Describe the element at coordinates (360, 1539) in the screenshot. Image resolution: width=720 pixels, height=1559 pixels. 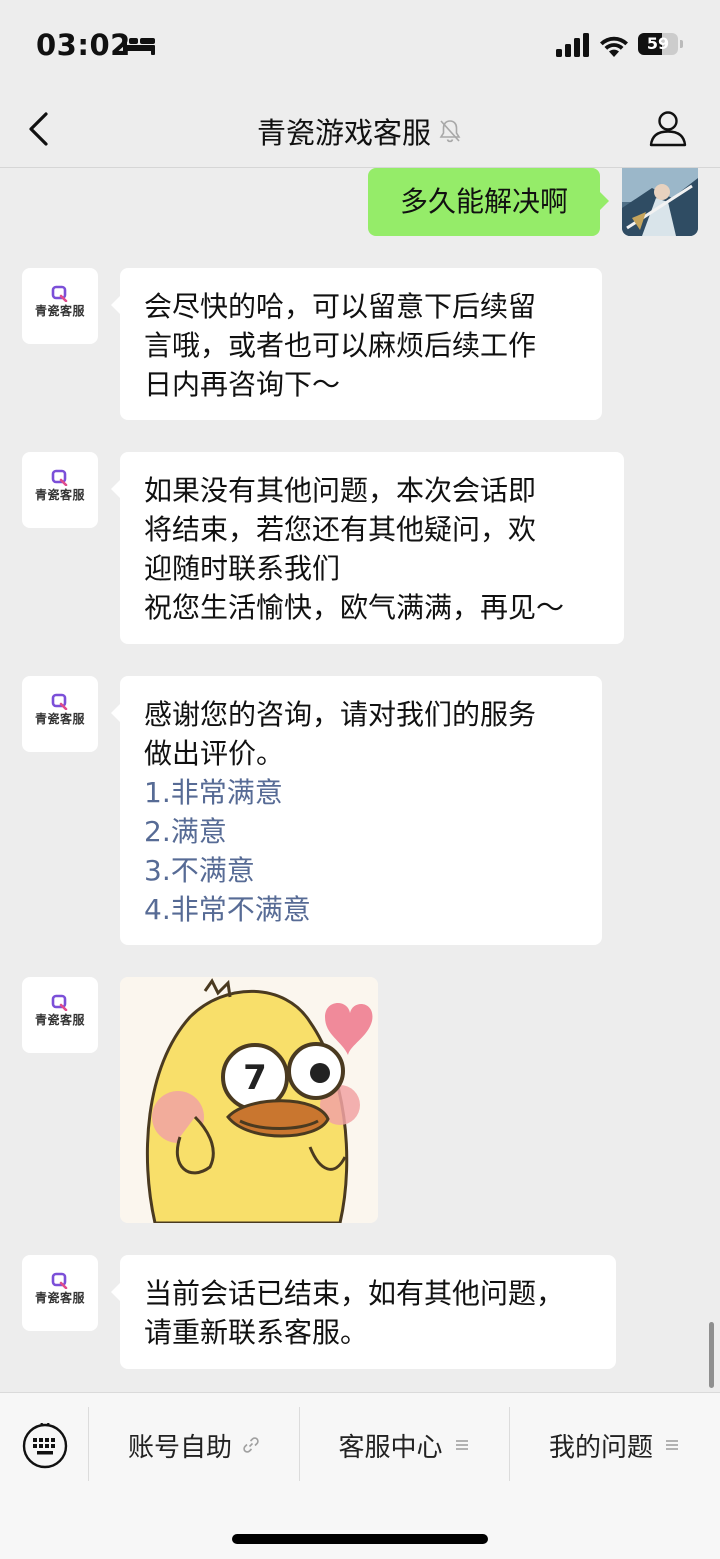
I see `home-indicator` at that location.